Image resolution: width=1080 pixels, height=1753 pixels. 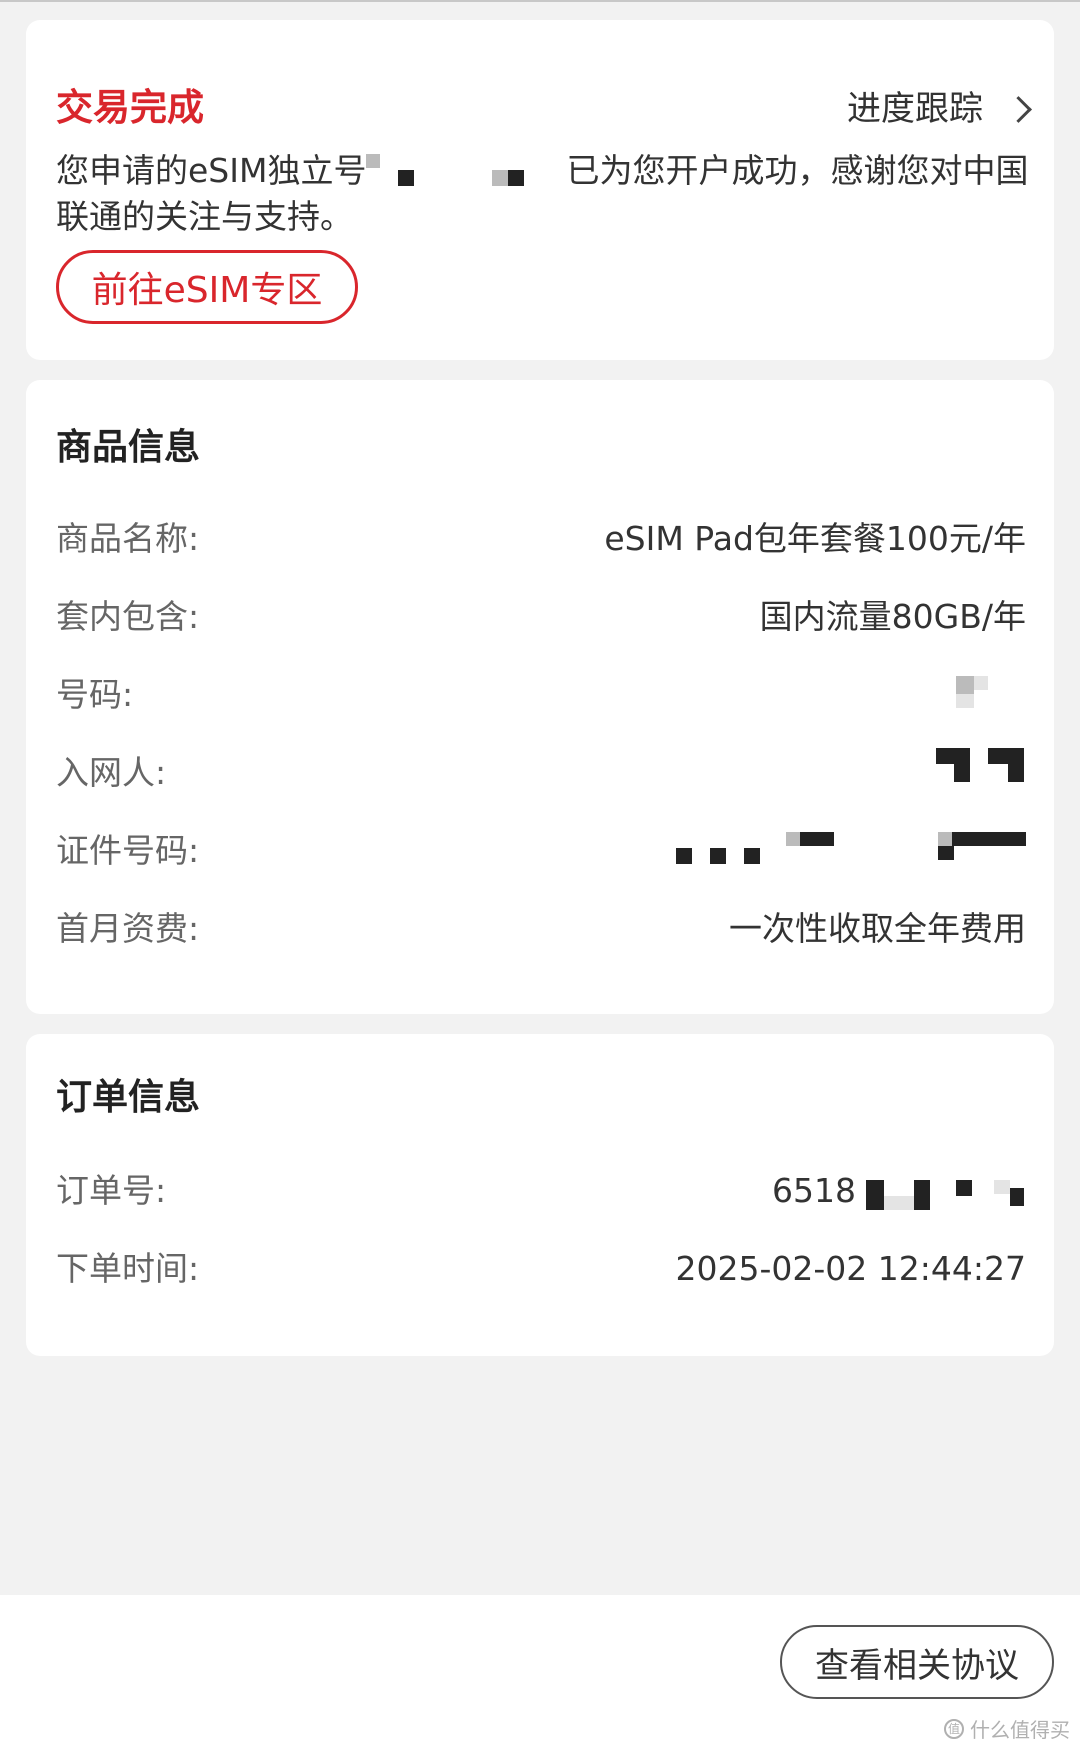 What do you see at coordinates (128, 447) in the screenshot?
I see `product-section-title: 商品信息` at bounding box center [128, 447].